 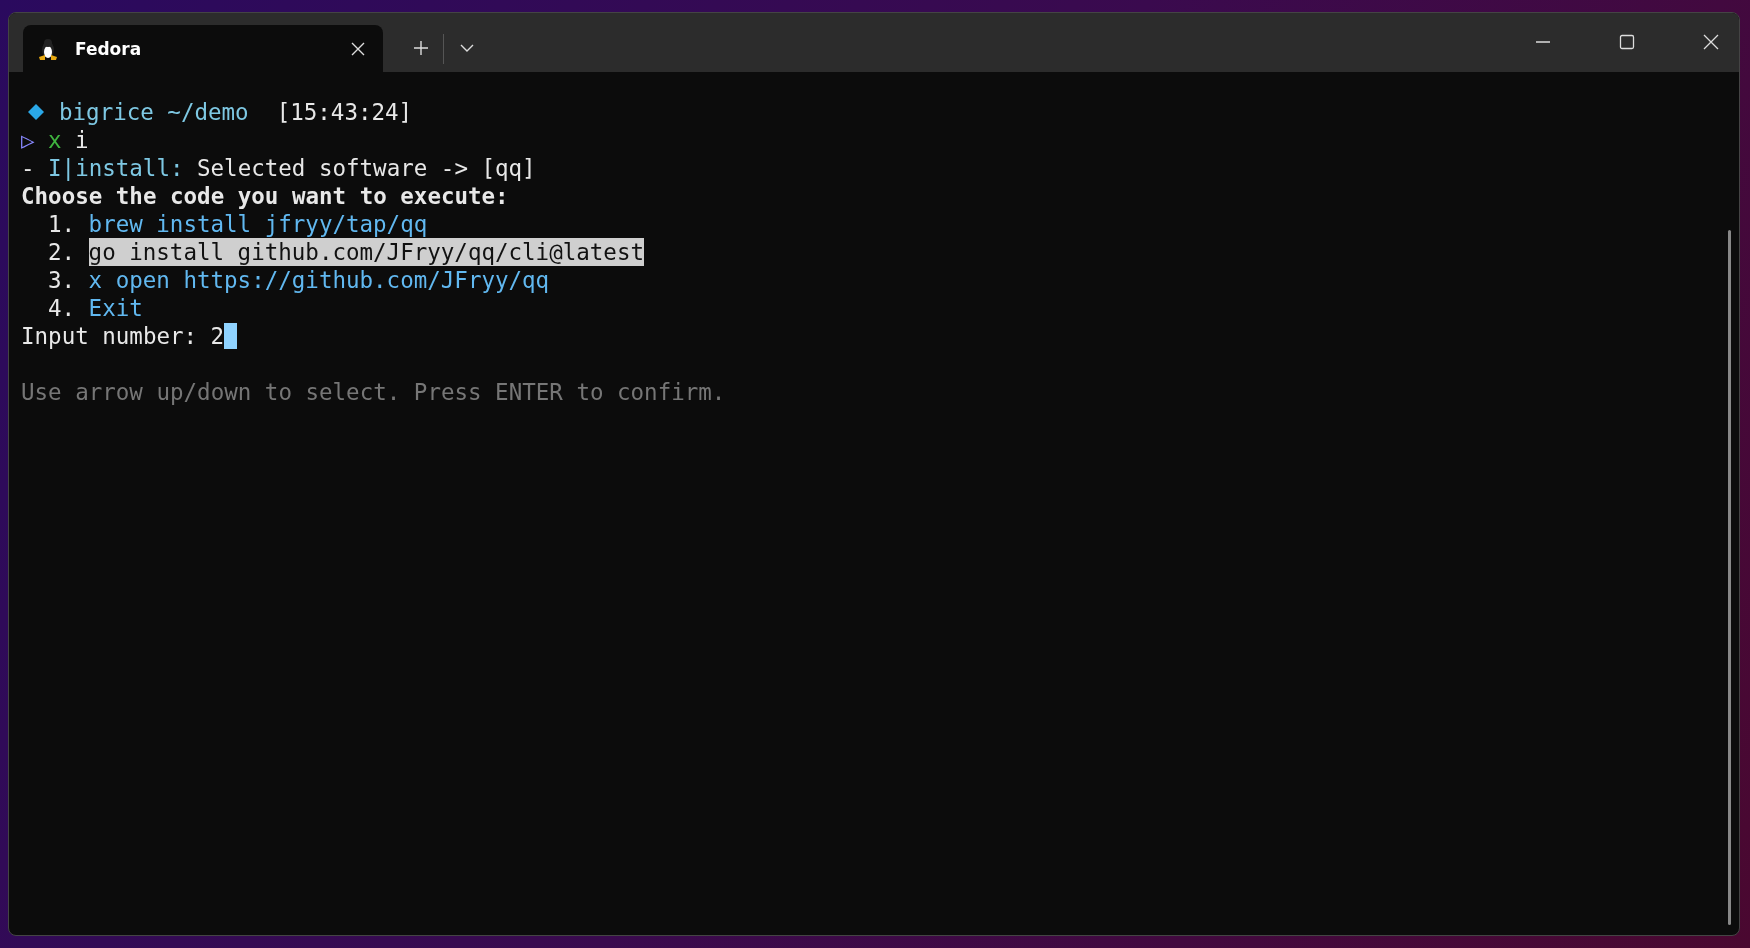 What do you see at coordinates (55, 140) in the screenshot?
I see `command-name: x` at bounding box center [55, 140].